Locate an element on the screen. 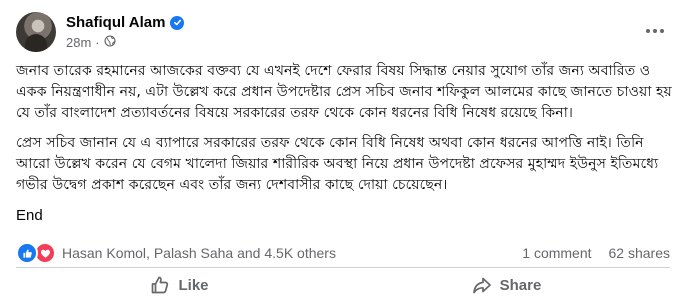 The image size is (686, 305). like-button: Like is located at coordinates (179, 285).